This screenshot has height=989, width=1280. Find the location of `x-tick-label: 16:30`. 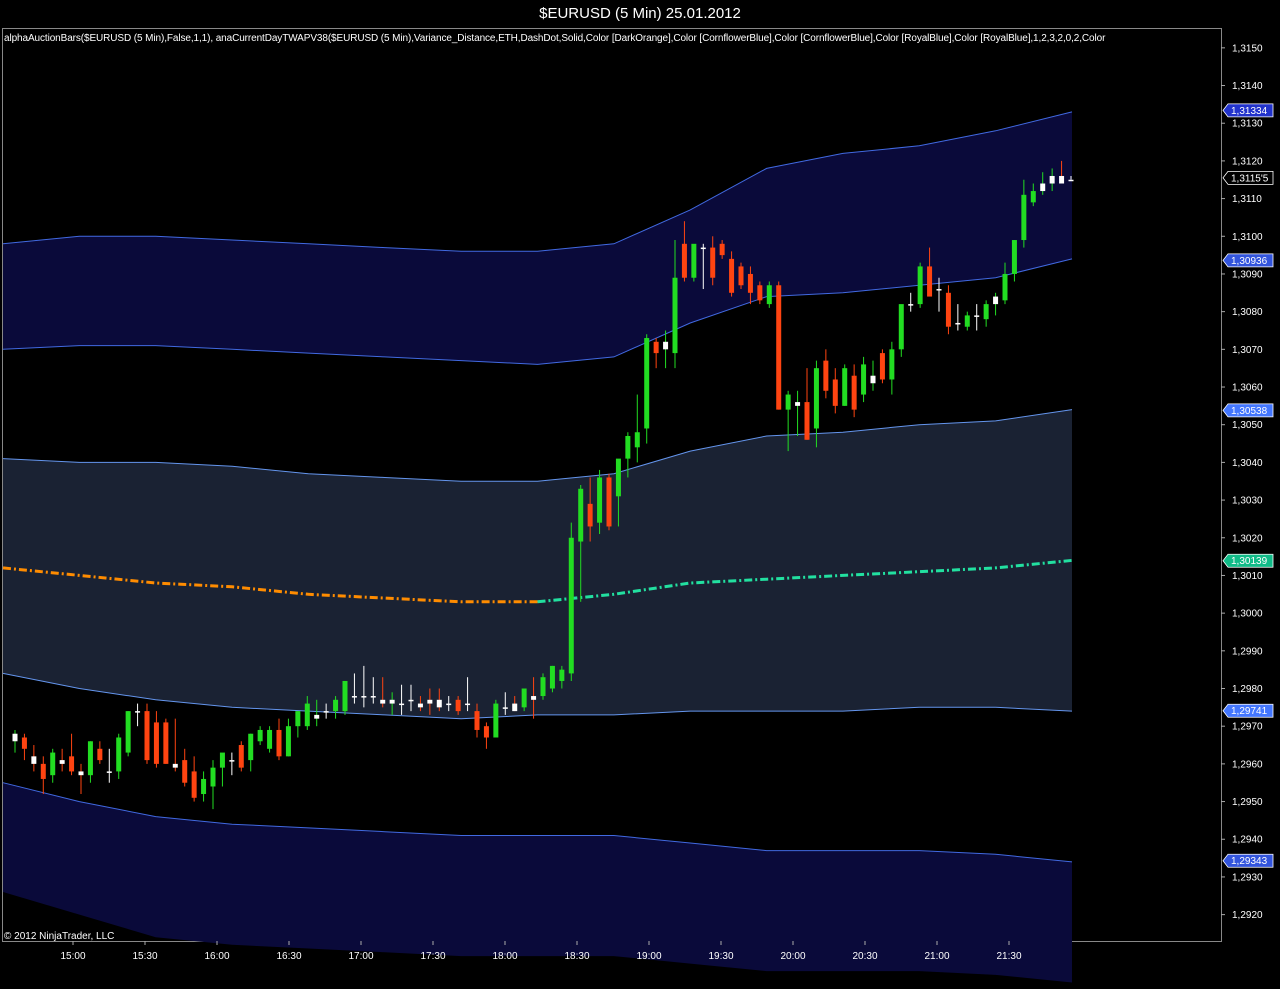

x-tick-label: 16:30 is located at coordinates (288, 956).